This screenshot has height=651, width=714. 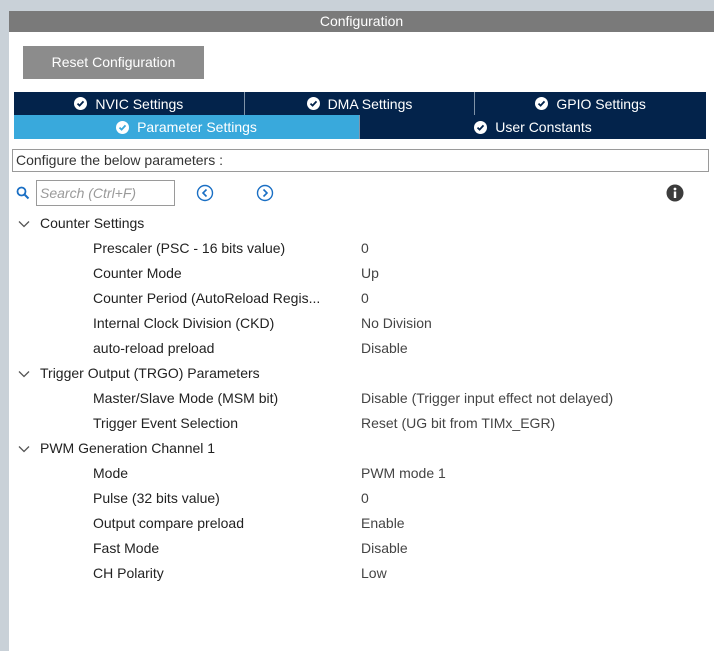 What do you see at coordinates (197, 127) in the screenshot?
I see `tab-label: Parameter Settings` at bounding box center [197, 127].